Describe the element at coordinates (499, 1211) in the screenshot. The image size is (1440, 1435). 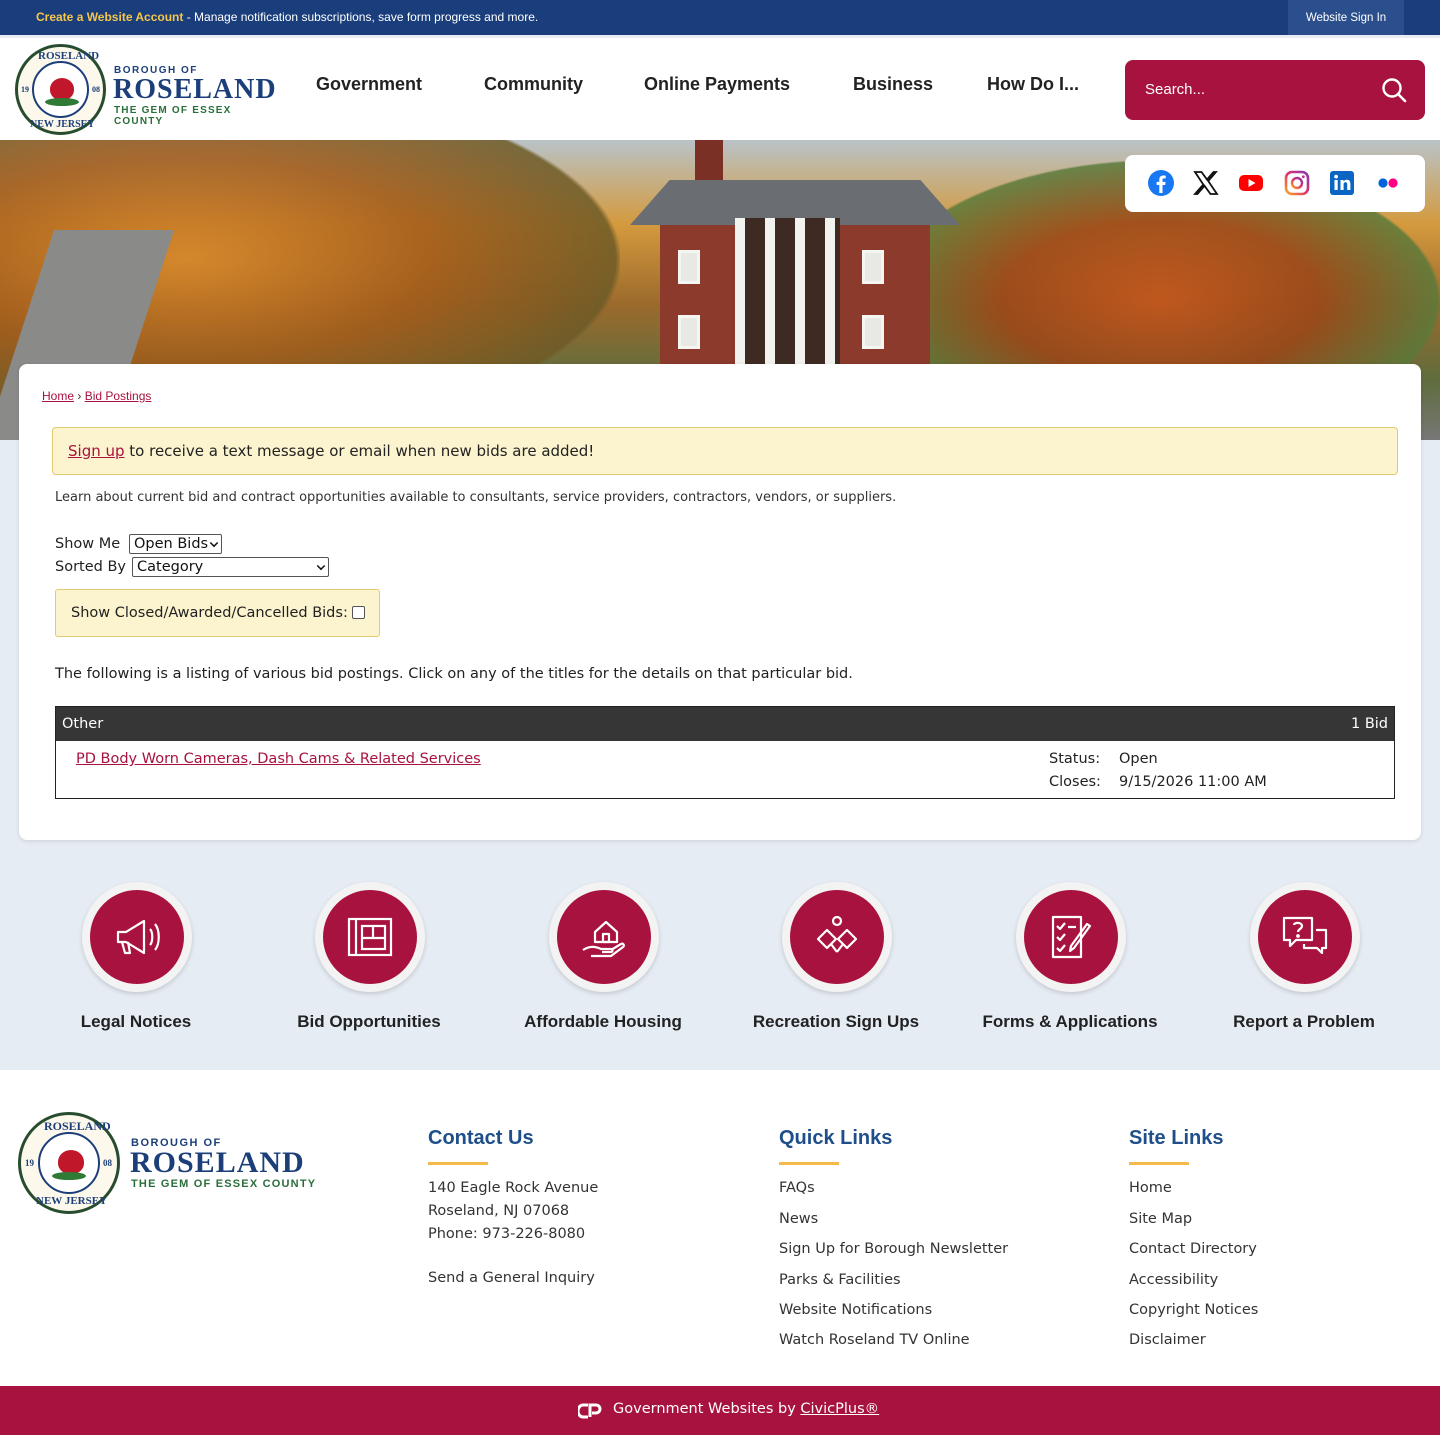
I see `contact-address-line2: Roseland, NJ 07068` at that location.